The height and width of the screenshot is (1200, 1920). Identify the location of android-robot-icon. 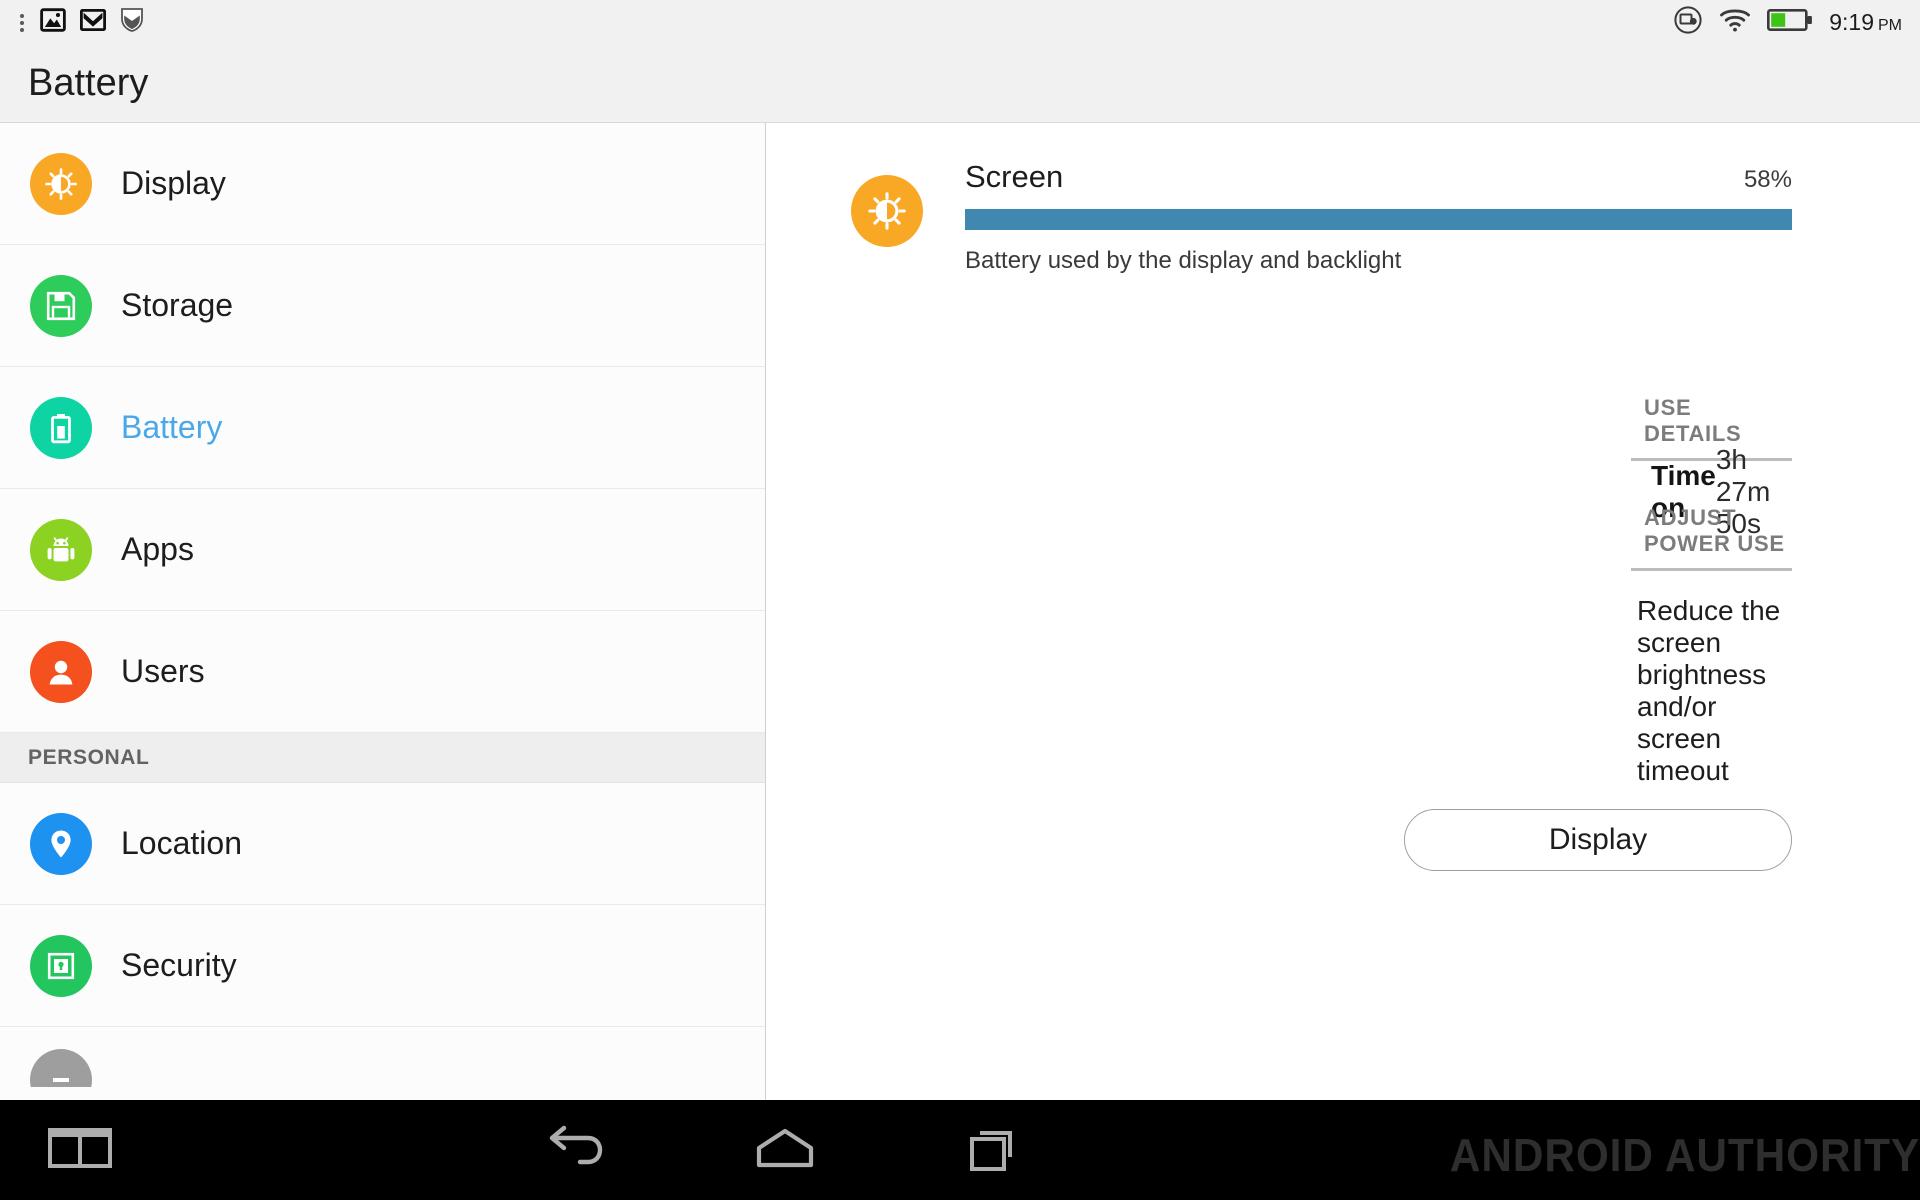
(61, 549).